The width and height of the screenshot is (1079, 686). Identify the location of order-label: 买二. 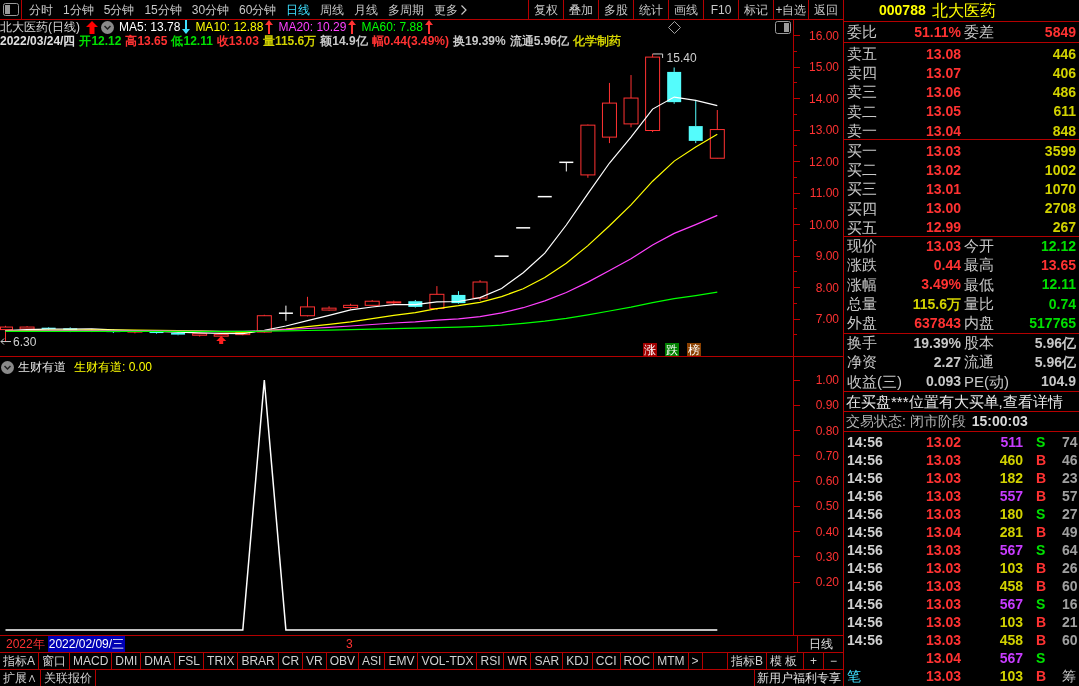
(862, 170).